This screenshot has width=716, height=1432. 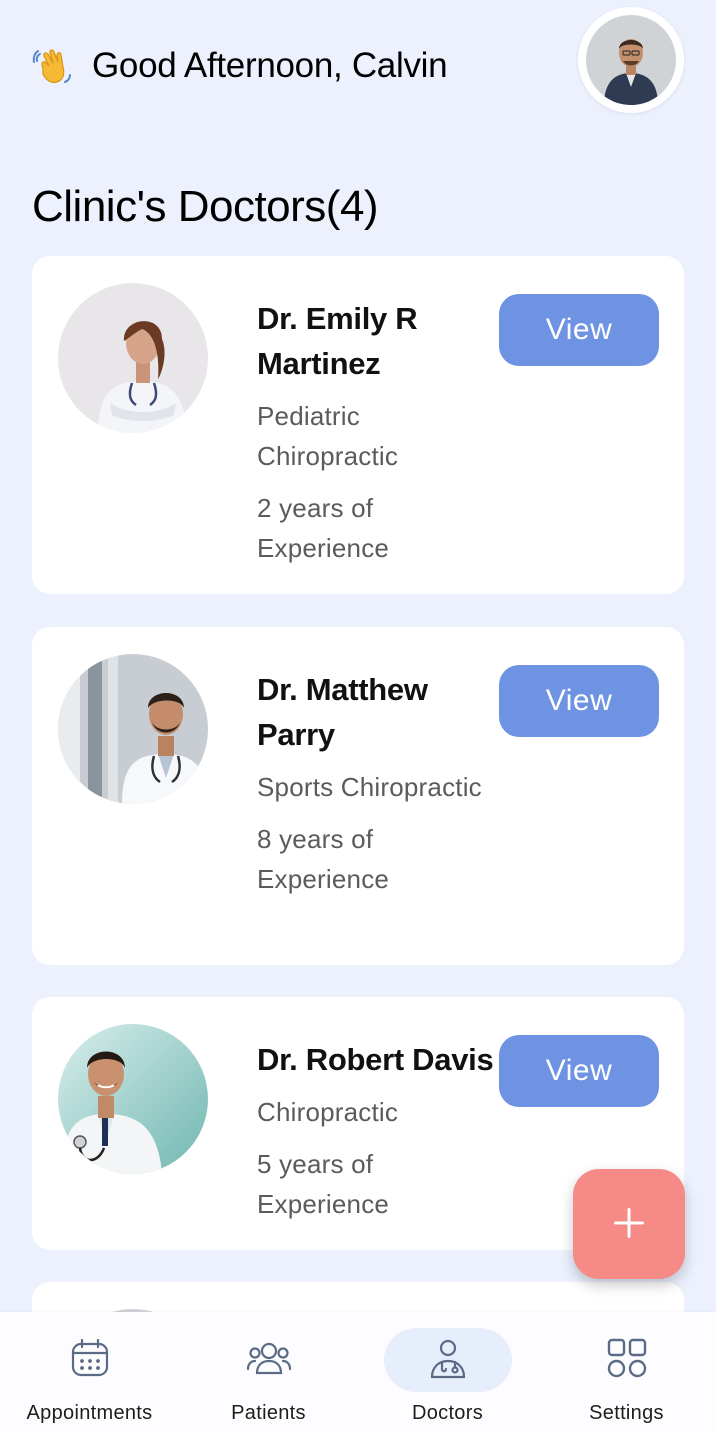 I want to click on avatar-photo, so click(x=631, y=60).